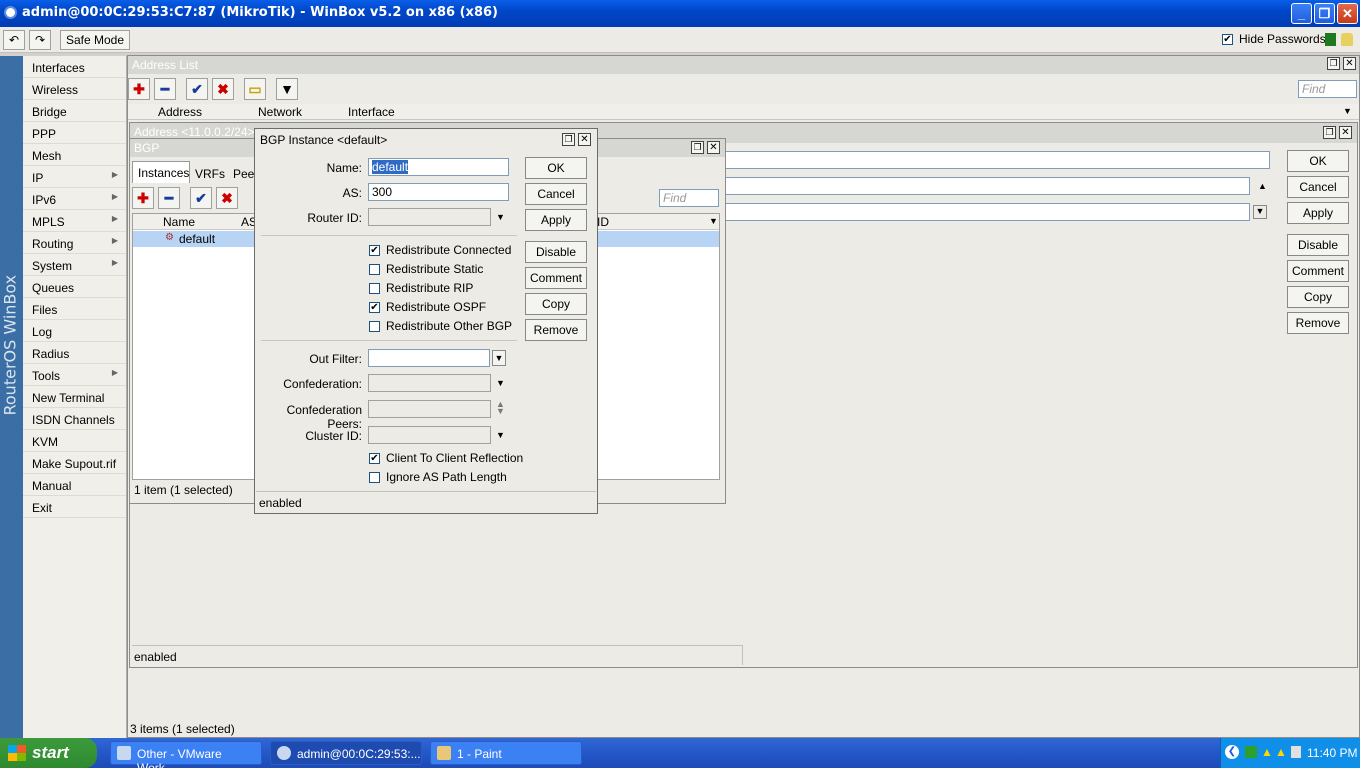 The image size is (1360, 768). I want to click on clock: 11:40 PM, so click(1332, 753).